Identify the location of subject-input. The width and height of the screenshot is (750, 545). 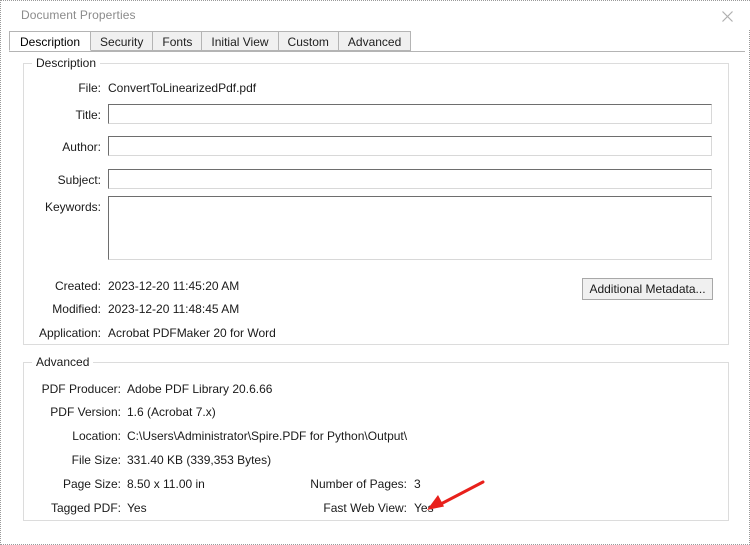
(410, 179).